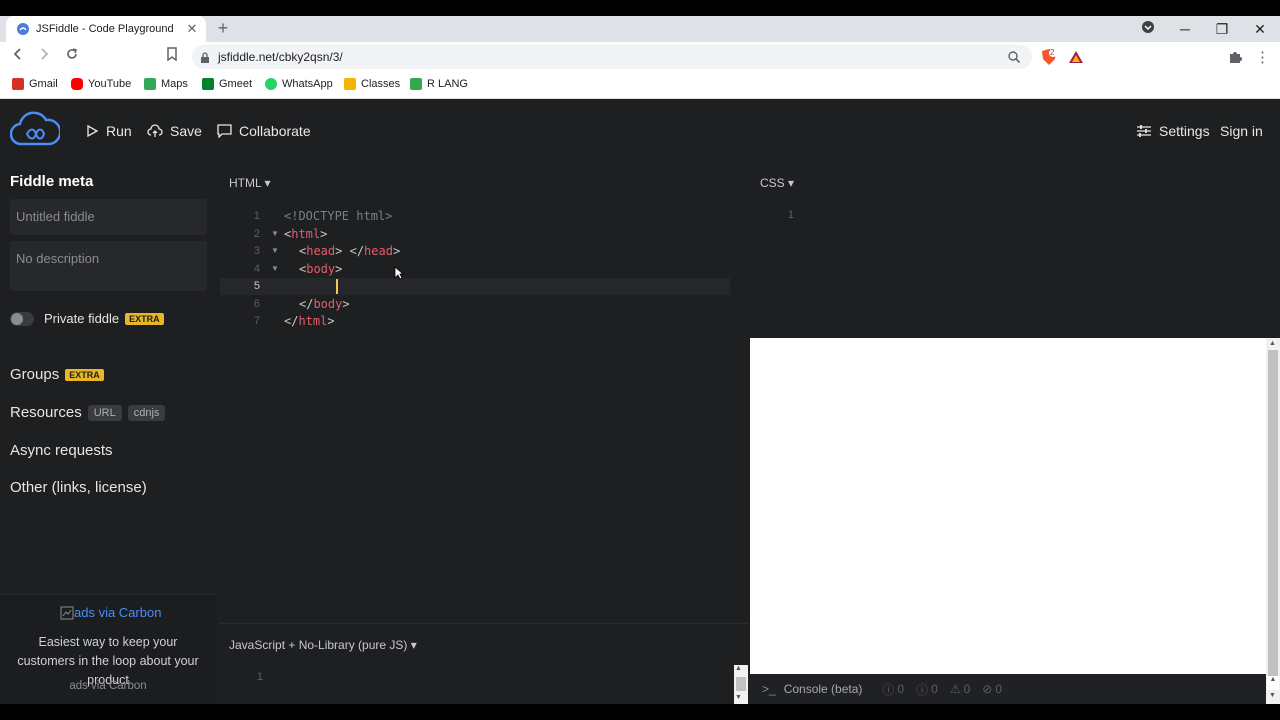 The height and width of the screenshot is (720, 1280). What do you see at coordinates (108, 217) in the screenshot?
I see `fiddle-name-input: Untitled fiddle` at bounding box center [108, 217].